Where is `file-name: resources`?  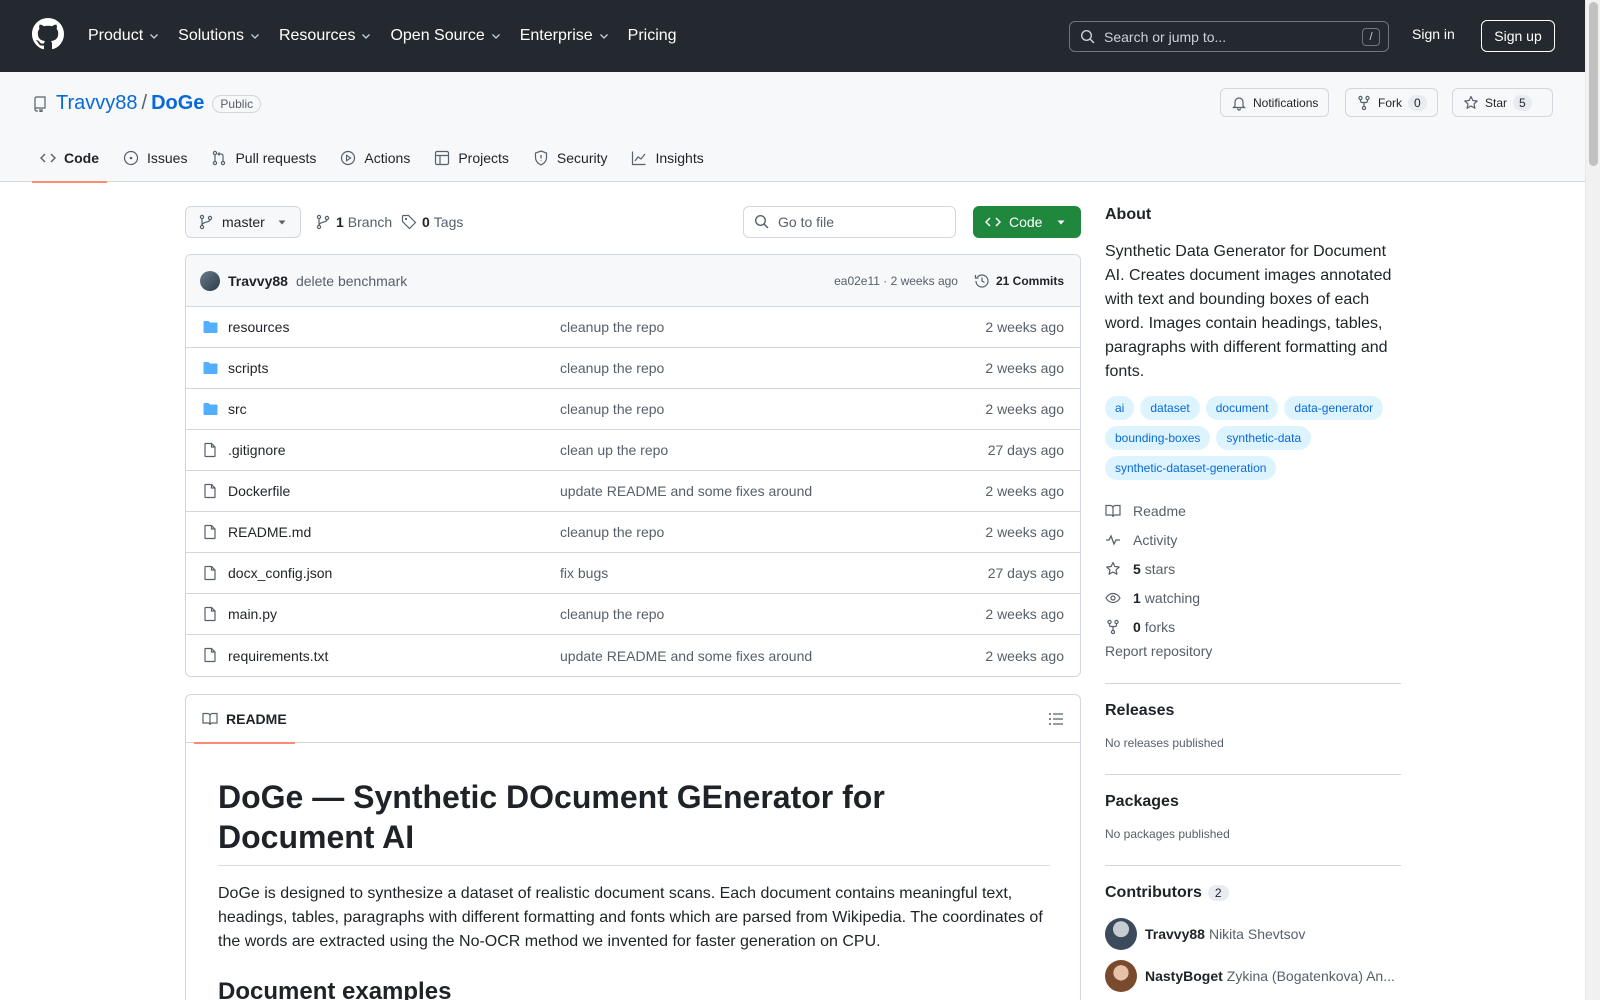
file-name: resources is located at coordinates (258, 327).